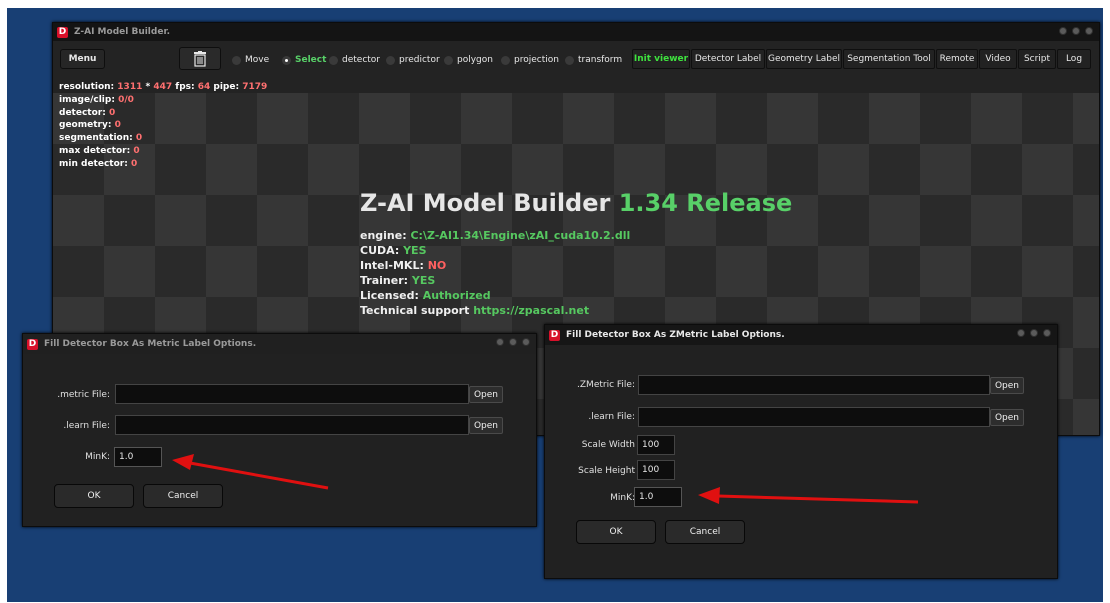 The width and height of the screenshot is (1110, 603). What do you see at coordinates (250, 472) in the screenshot?
I see `arrow-to-mink` at bounding box center [250, 472].